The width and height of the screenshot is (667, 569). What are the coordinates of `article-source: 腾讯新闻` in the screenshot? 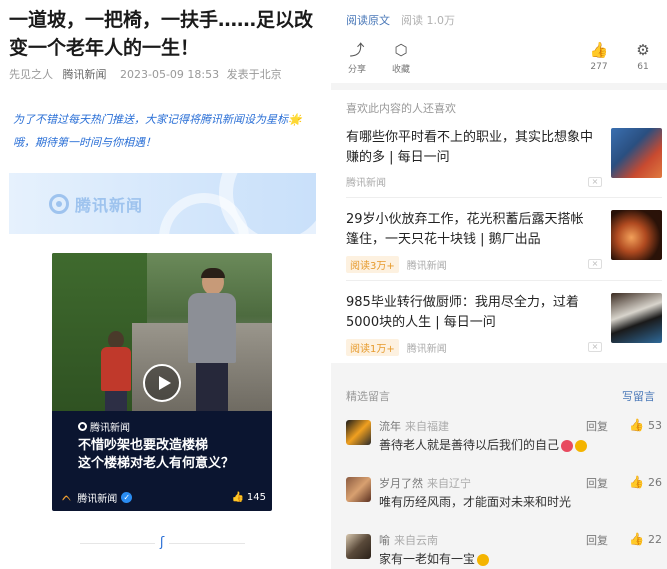 It's located at (85, 74).